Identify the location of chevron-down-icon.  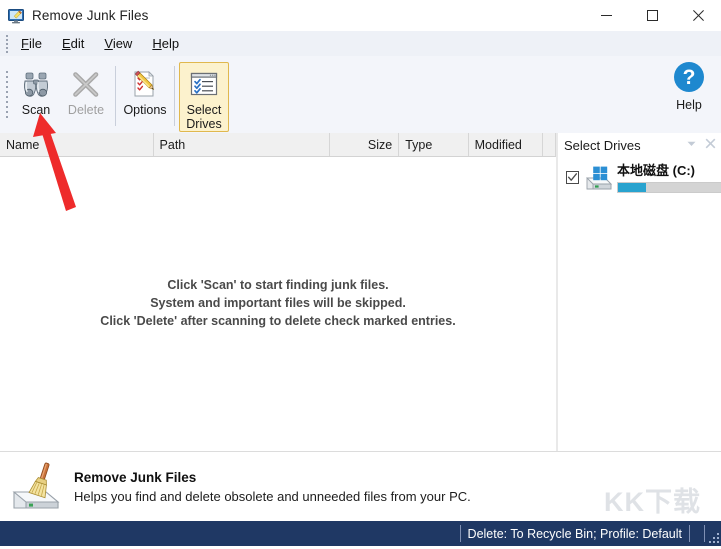
(691, 145).